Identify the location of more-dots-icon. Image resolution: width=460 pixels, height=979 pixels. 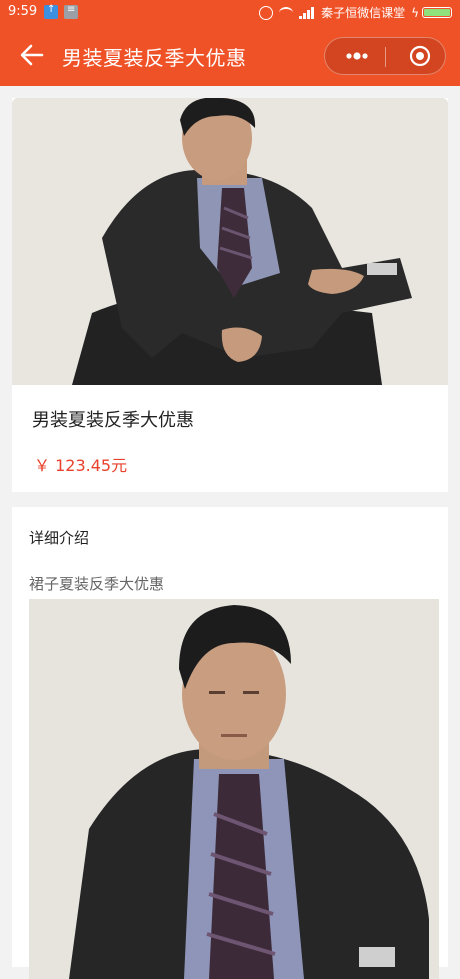
(357, 56).